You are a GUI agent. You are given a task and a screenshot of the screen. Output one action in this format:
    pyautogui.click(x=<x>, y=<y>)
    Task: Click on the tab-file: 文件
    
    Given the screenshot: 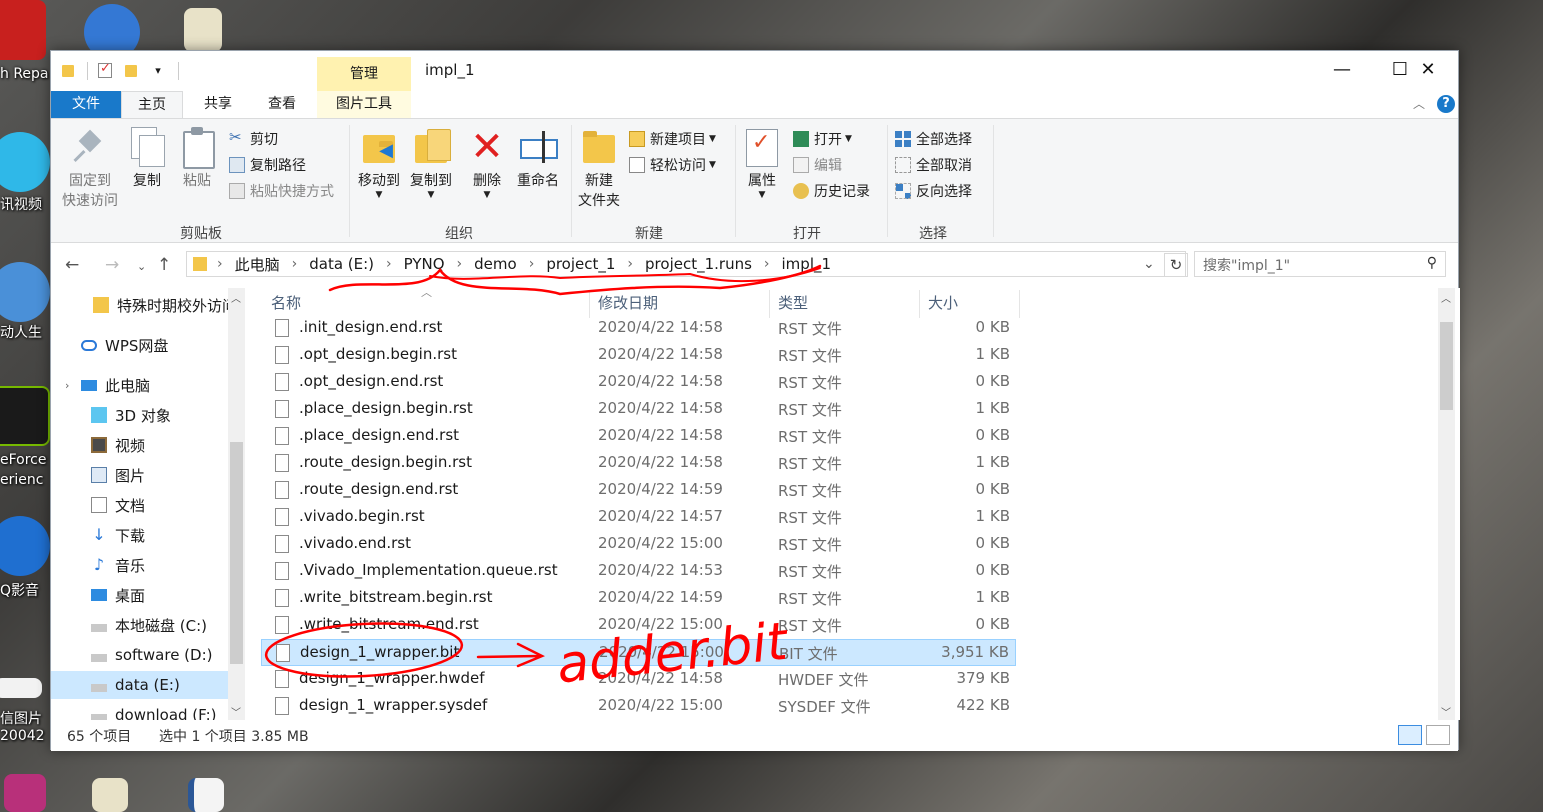 What is the action you would take?
    pyautogui.click(x=86, y=104)
    